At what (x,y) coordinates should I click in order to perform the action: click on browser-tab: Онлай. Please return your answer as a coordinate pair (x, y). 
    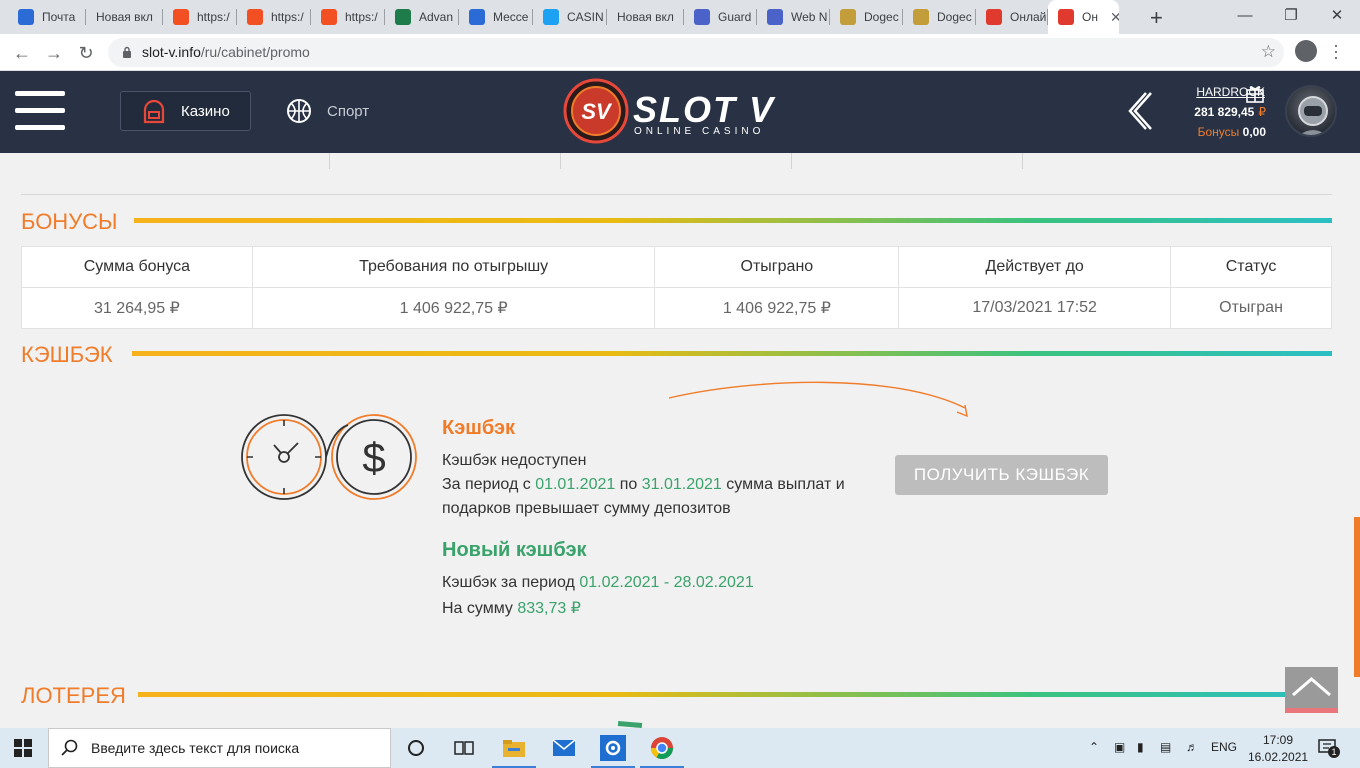
    Looking at the image, I should click on (1012, 17).